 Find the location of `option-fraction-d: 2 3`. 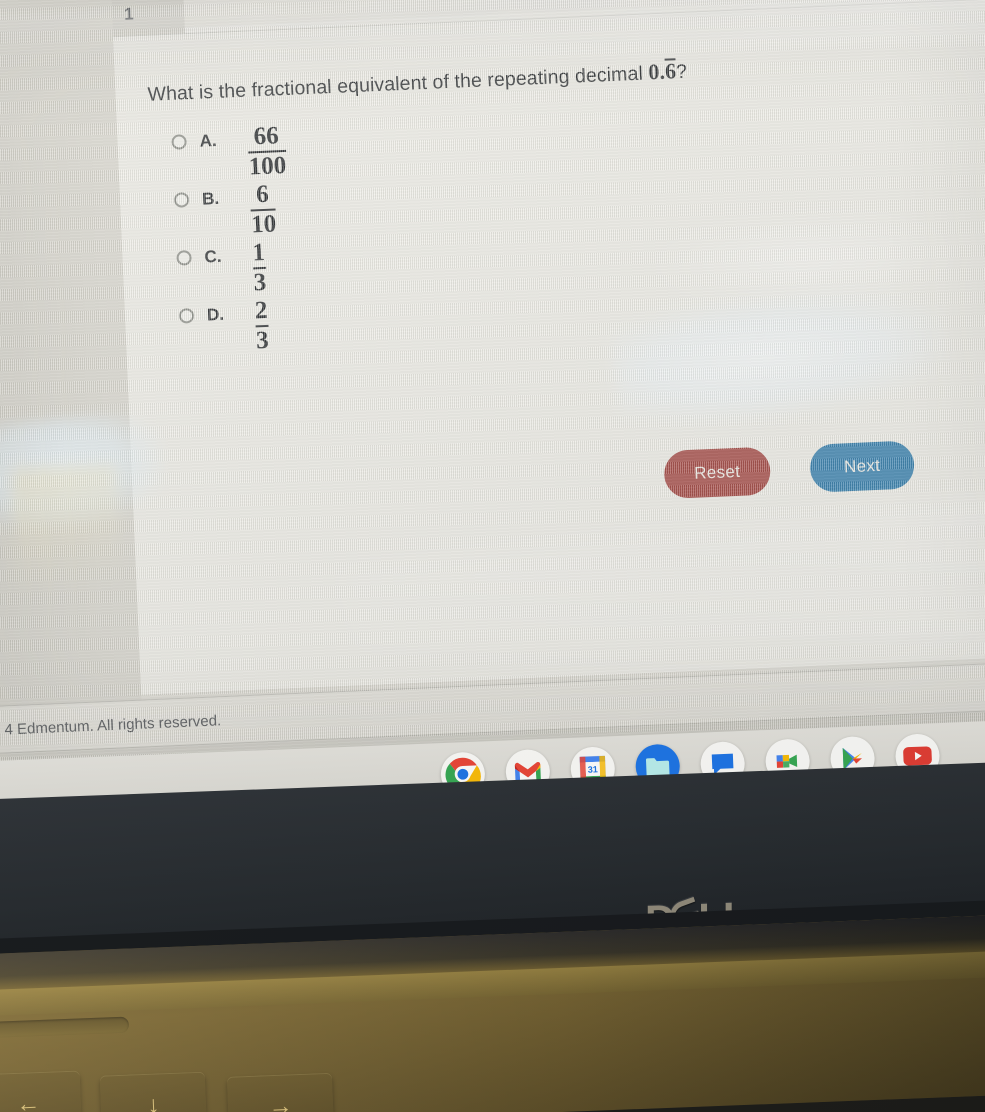

option-fraction-d: 2 3 is located at coordinates (262, 325).